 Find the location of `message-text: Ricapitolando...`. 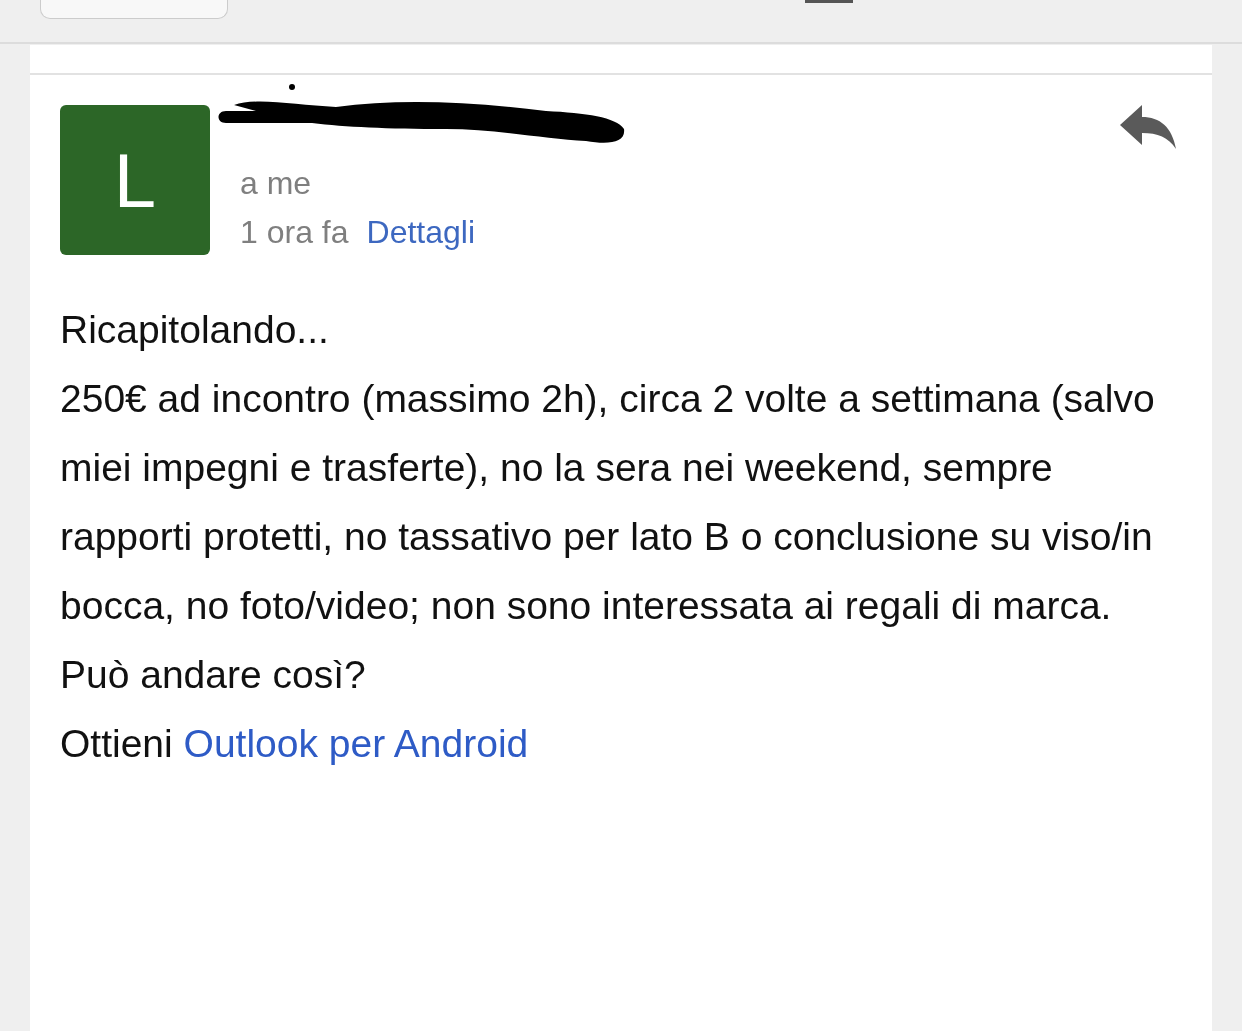

message-text: Ricapitolando... is located at coordinates (195, 330).